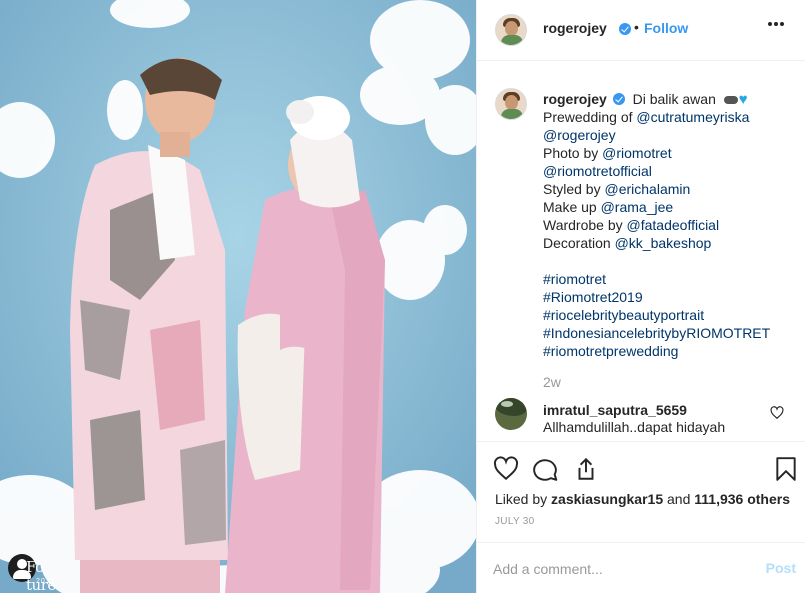  I want to click on comment-bubble-icon, so click(546, 469).